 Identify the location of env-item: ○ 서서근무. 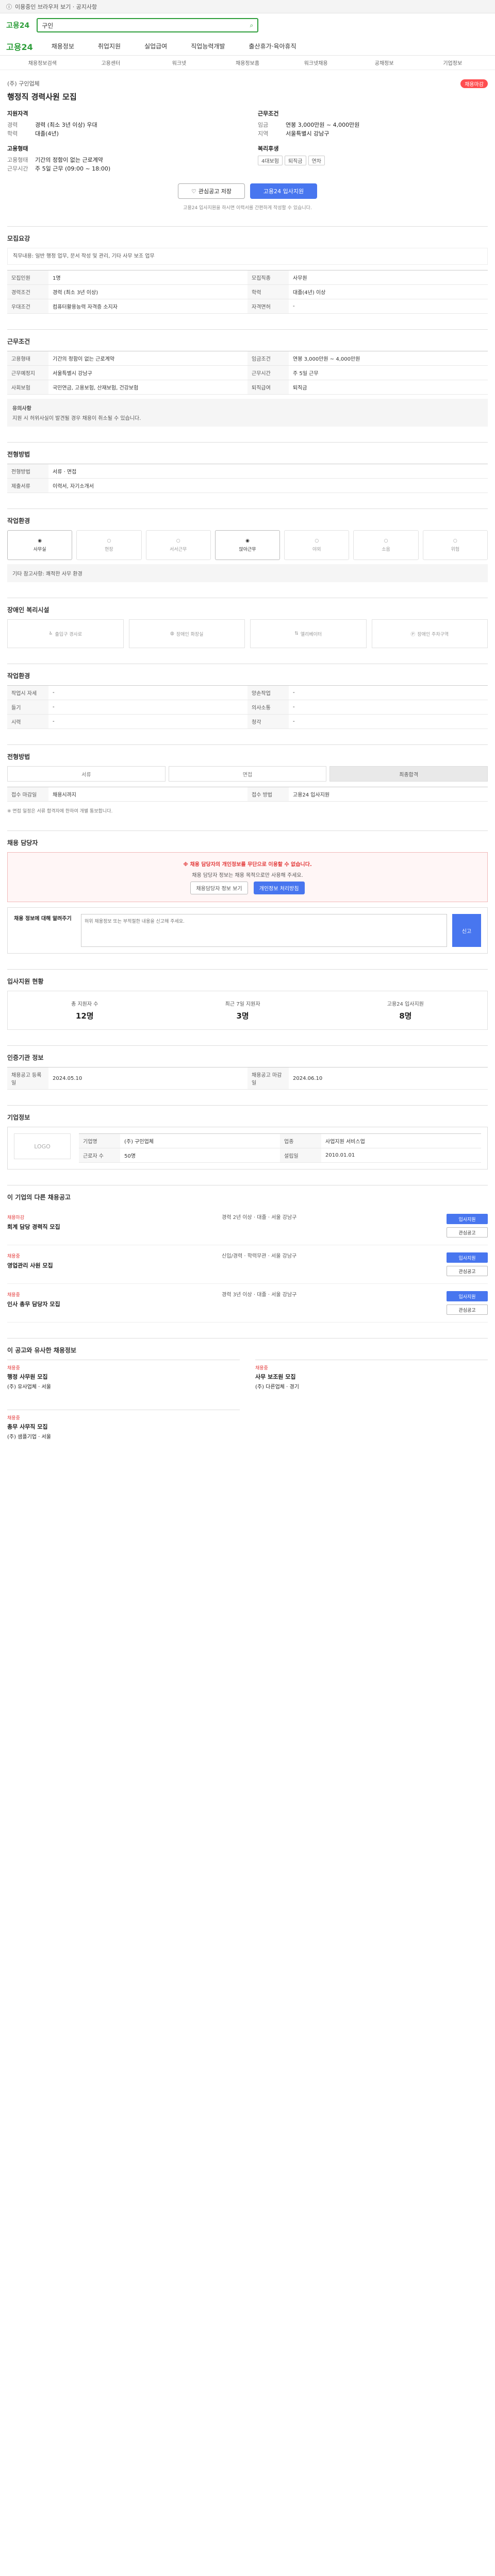
(178, 545).